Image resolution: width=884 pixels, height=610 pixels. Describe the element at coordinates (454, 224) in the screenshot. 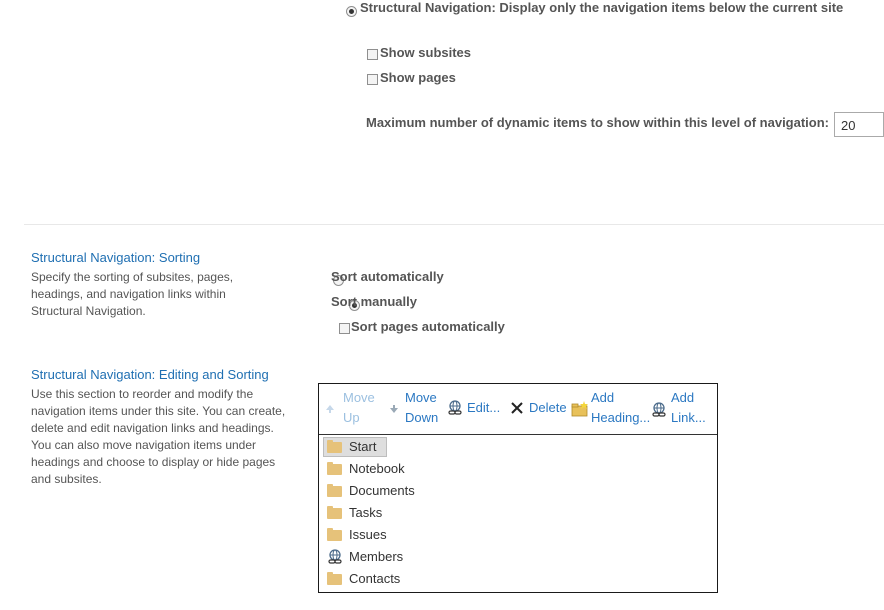

I see `section-divider` at that location.